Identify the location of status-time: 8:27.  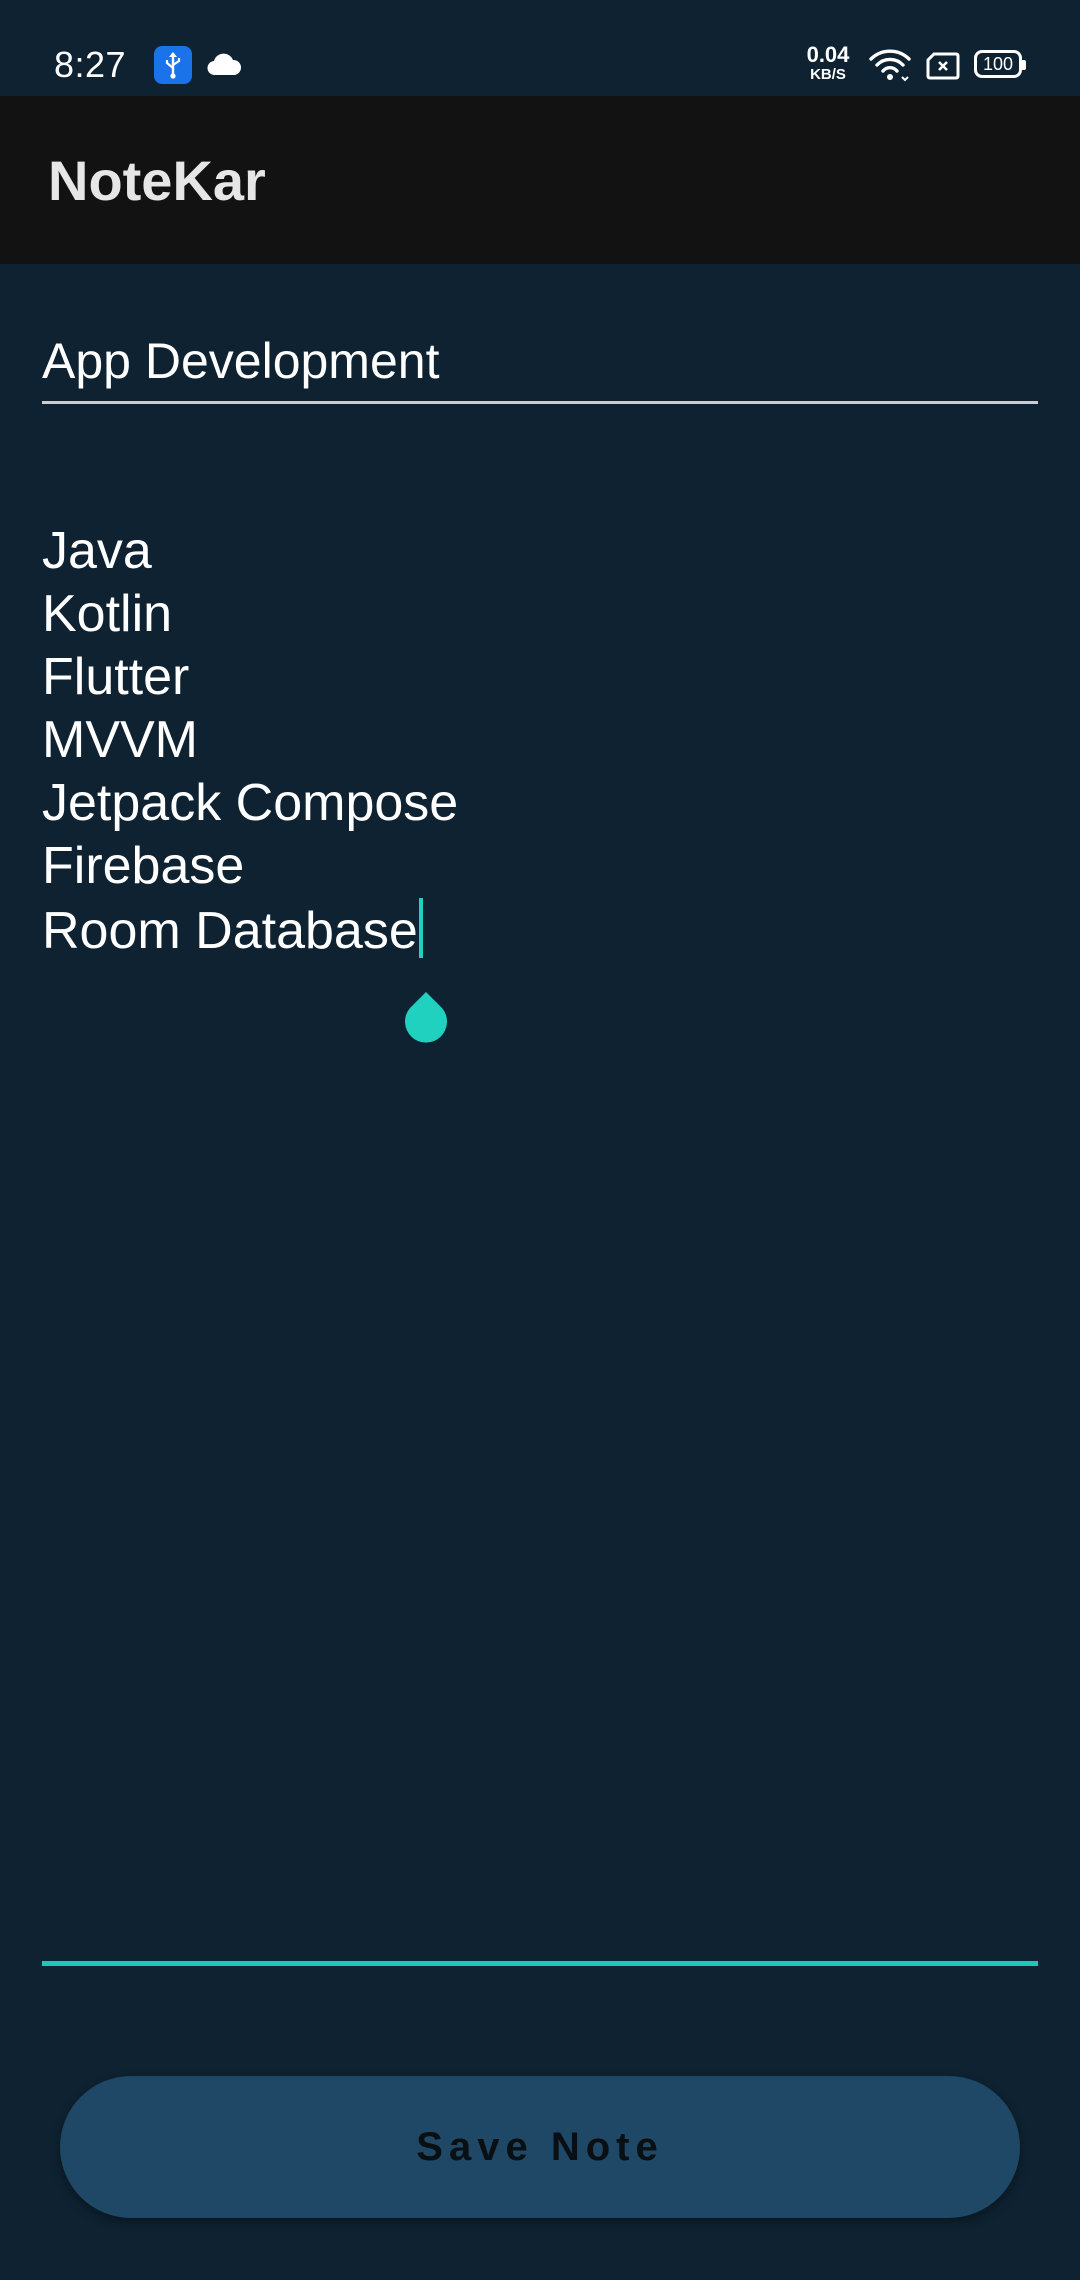
(90, 64).